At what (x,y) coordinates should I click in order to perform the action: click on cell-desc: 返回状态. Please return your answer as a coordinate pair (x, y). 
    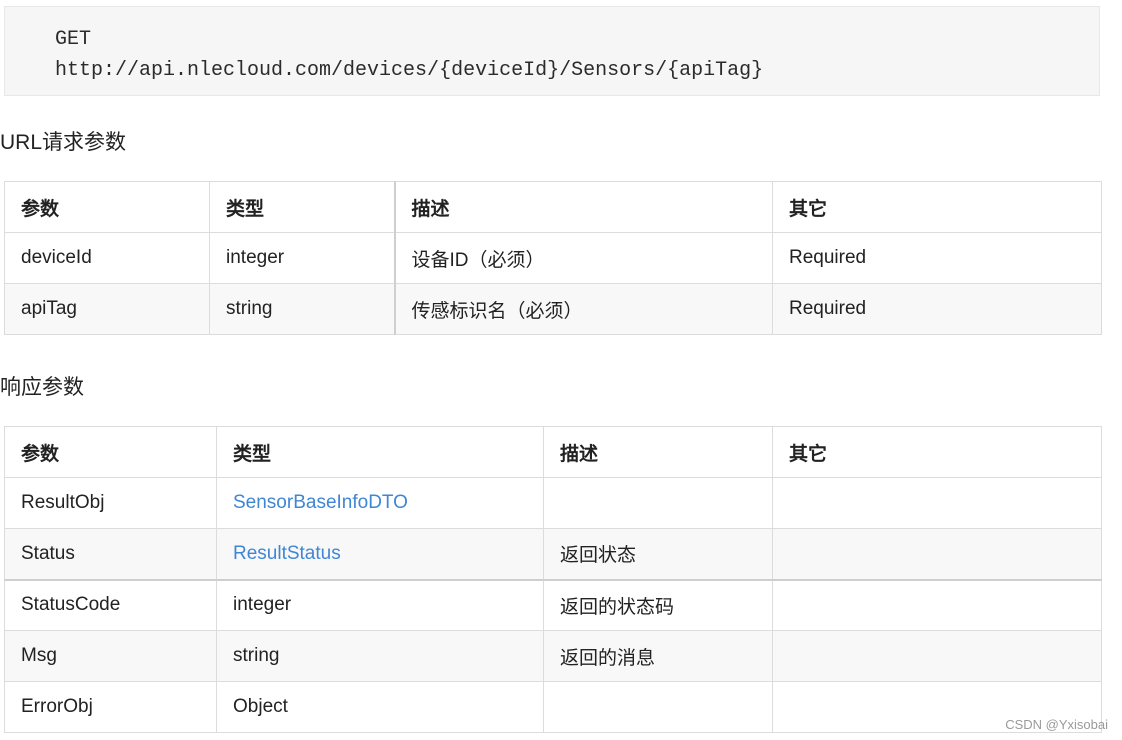
    Looking at the image, I should click on (658, 554).